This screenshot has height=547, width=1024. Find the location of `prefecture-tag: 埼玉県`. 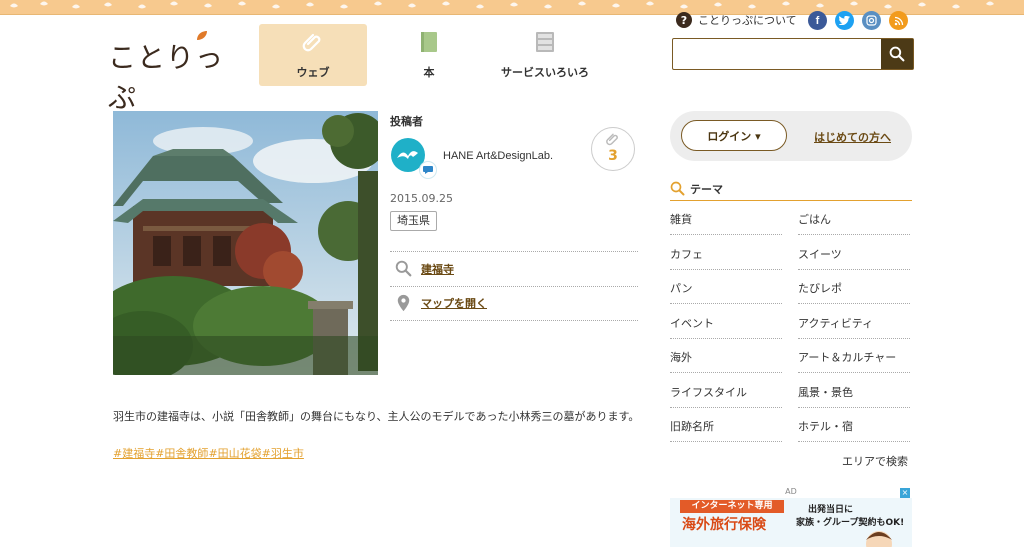

prefecture-tag: 埼玉県 is located at coordinates (413, 221).